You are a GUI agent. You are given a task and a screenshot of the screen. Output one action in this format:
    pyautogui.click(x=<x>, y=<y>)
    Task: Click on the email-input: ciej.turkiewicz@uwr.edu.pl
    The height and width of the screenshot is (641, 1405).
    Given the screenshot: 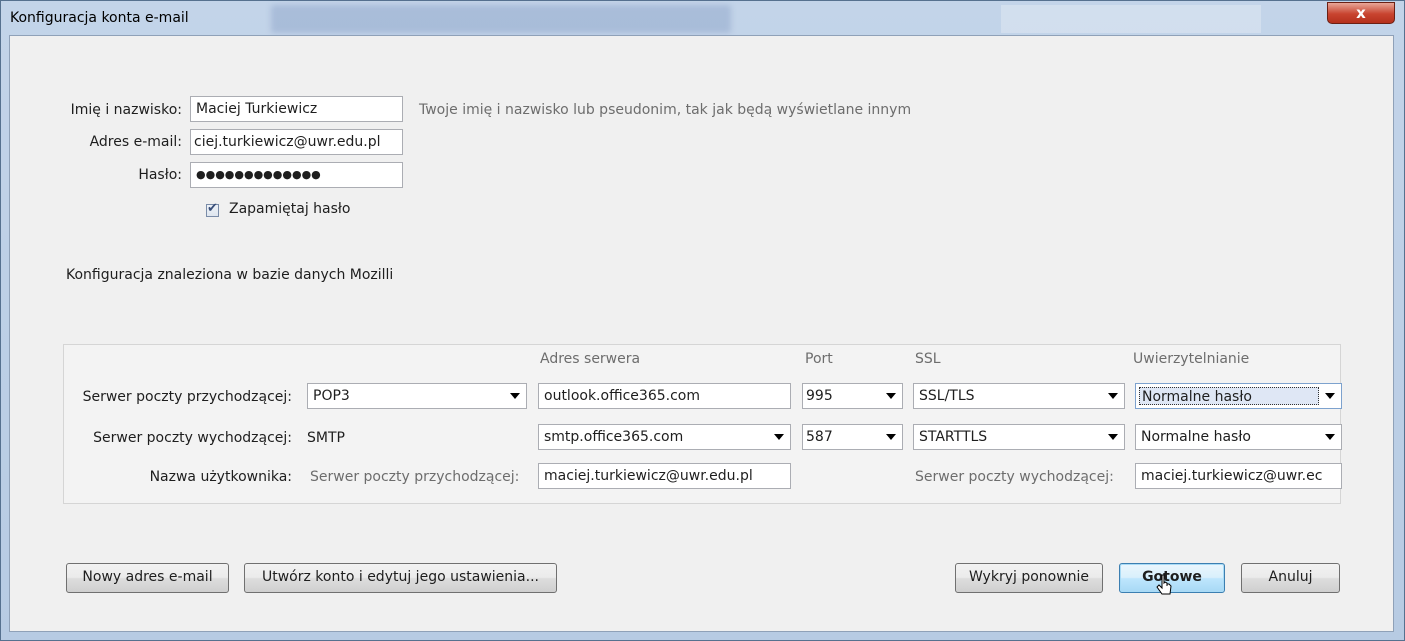 What is the action you would take?
    pyautogui.click(x=296, y=142)
    